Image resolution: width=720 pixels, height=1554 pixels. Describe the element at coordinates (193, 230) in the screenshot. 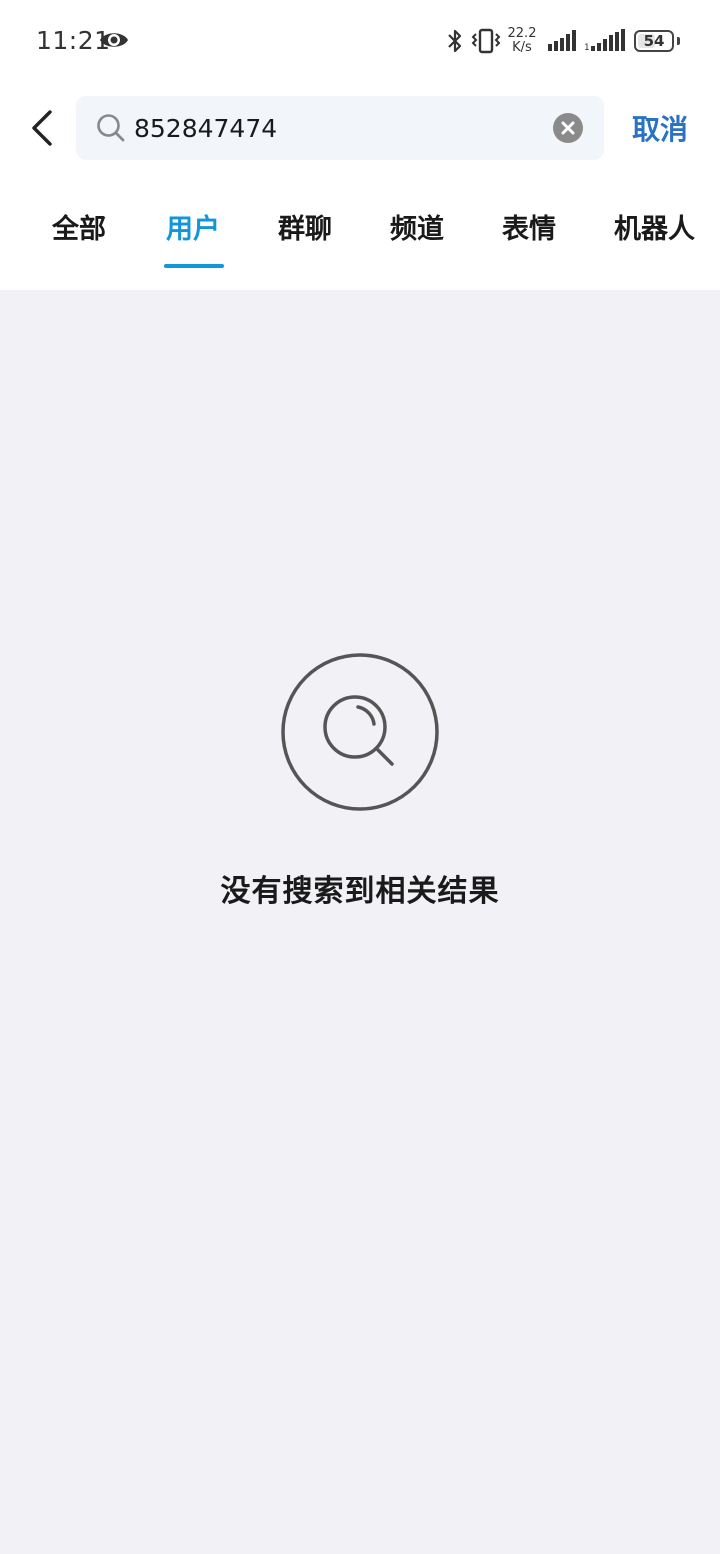

I see `tab-users: 用户` at that location.